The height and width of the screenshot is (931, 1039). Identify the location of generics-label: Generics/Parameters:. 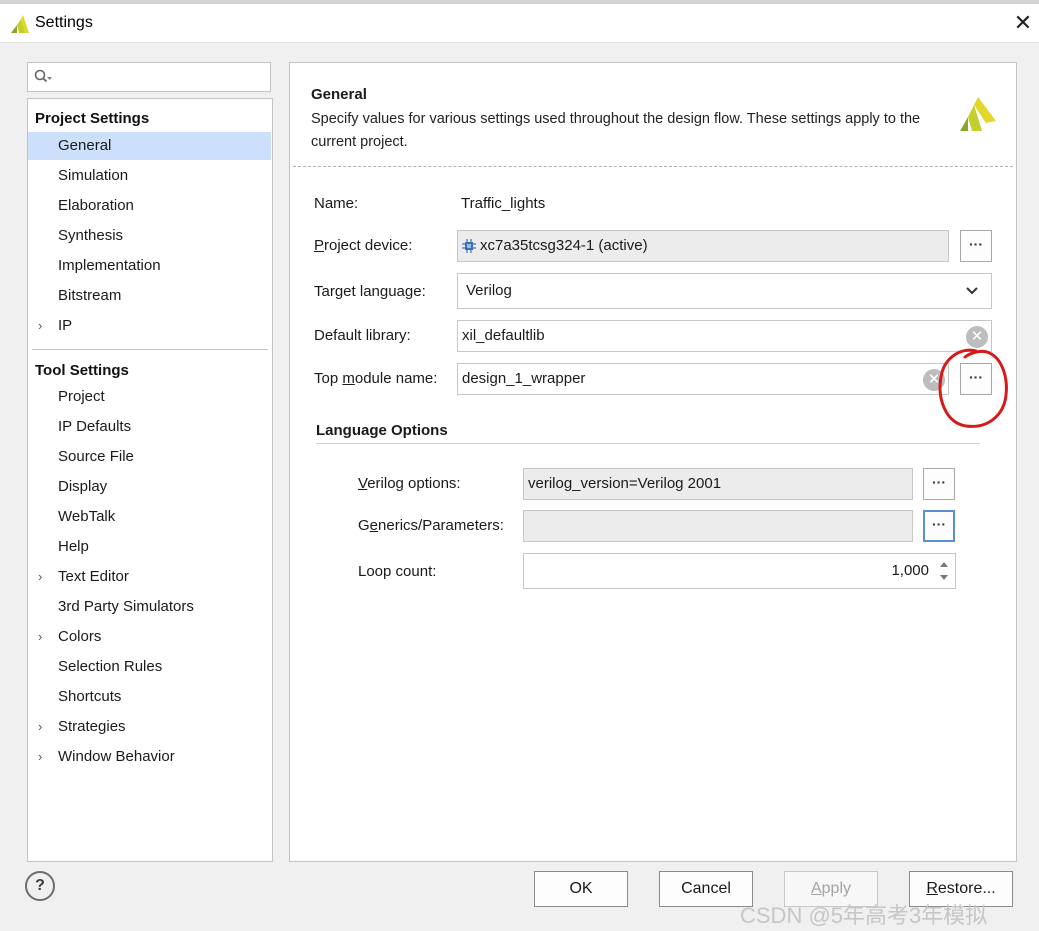
(431, 525).